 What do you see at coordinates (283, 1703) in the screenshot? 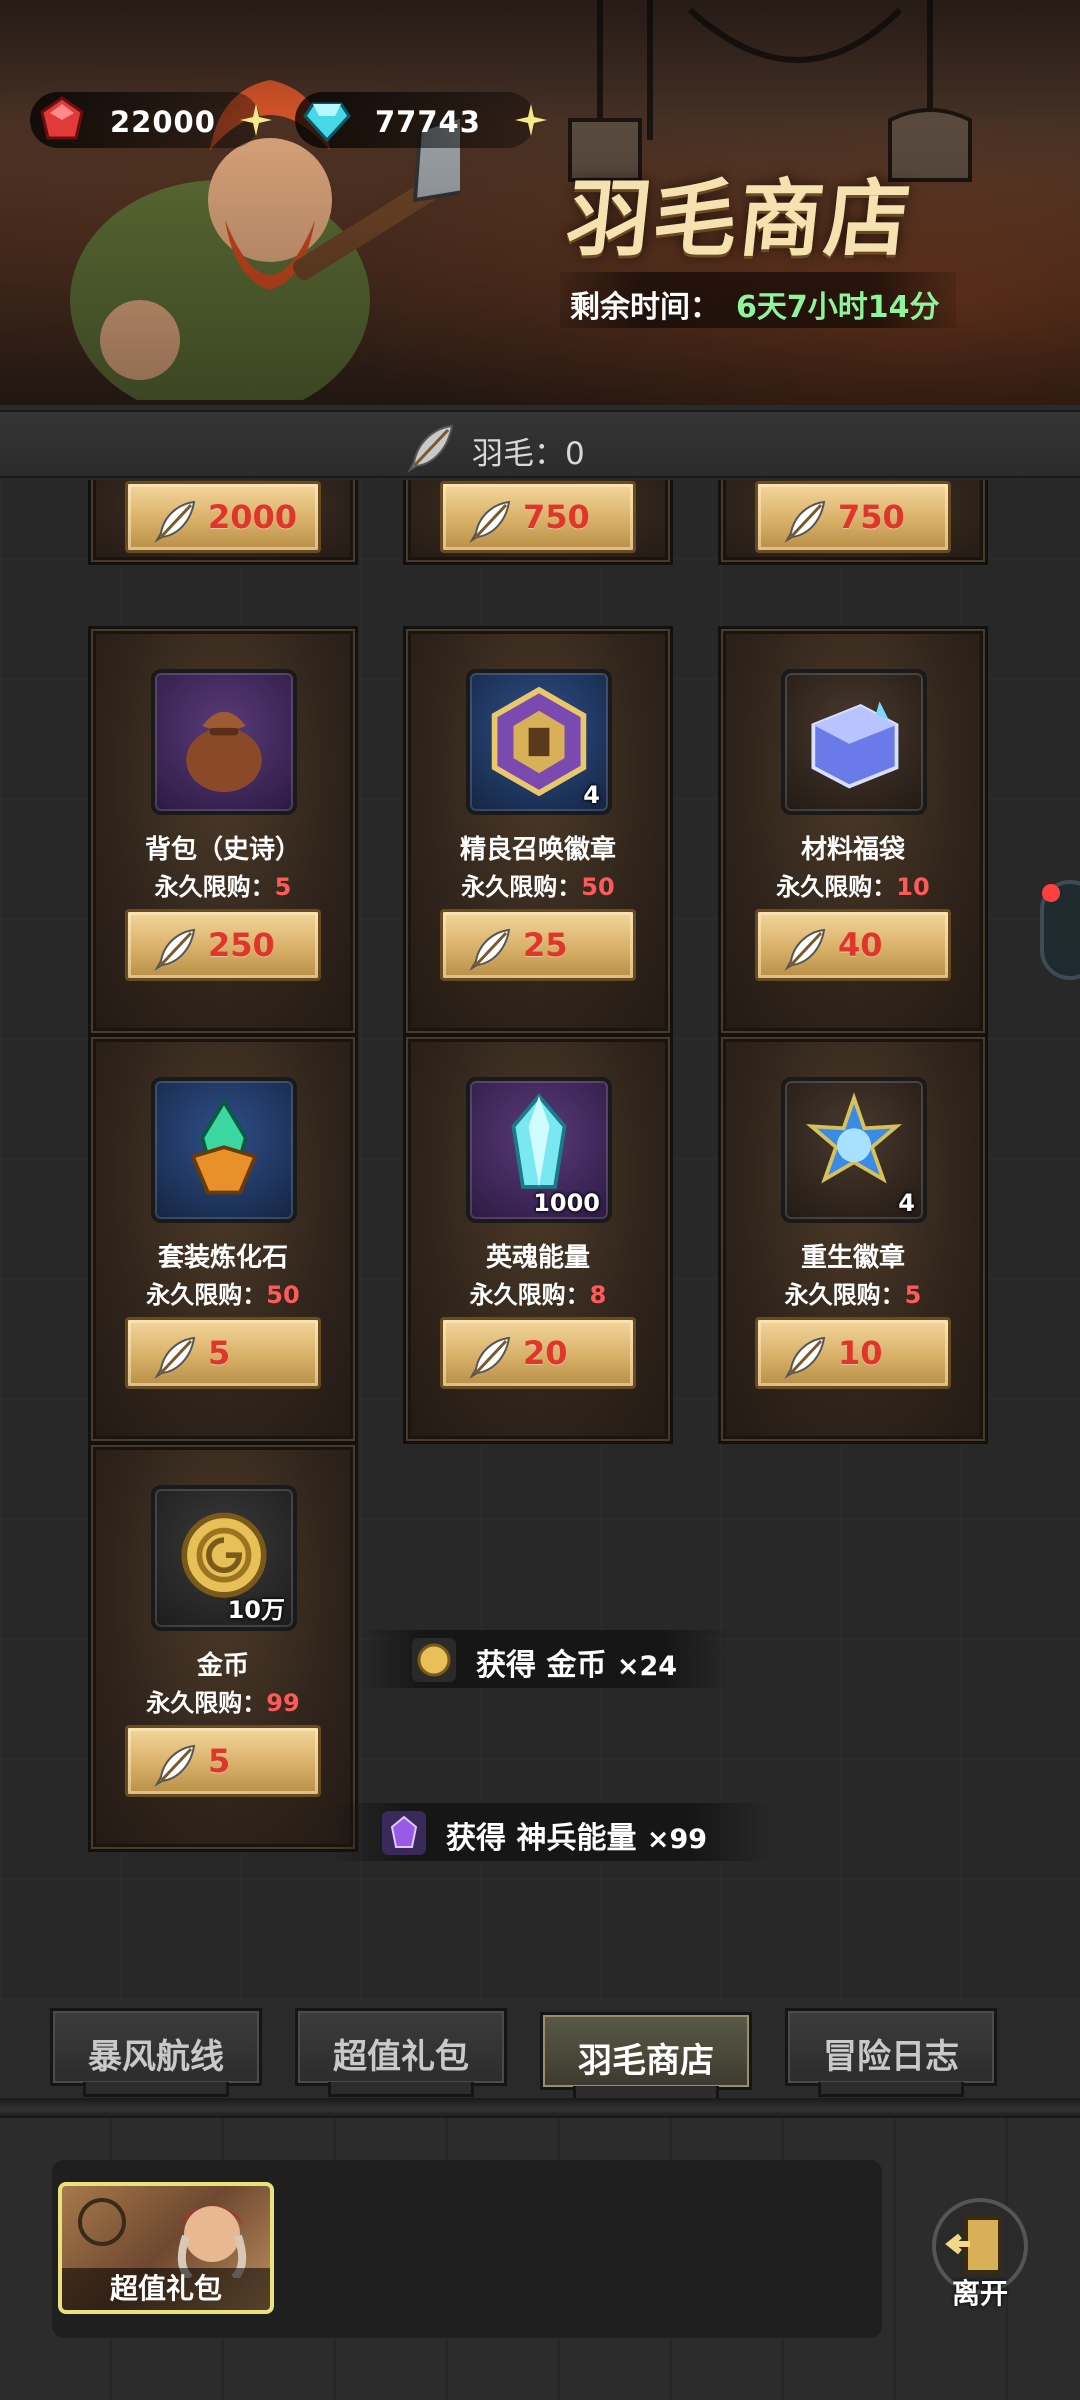
I see `limit-count: 99` at bounding box center [283, 1703].